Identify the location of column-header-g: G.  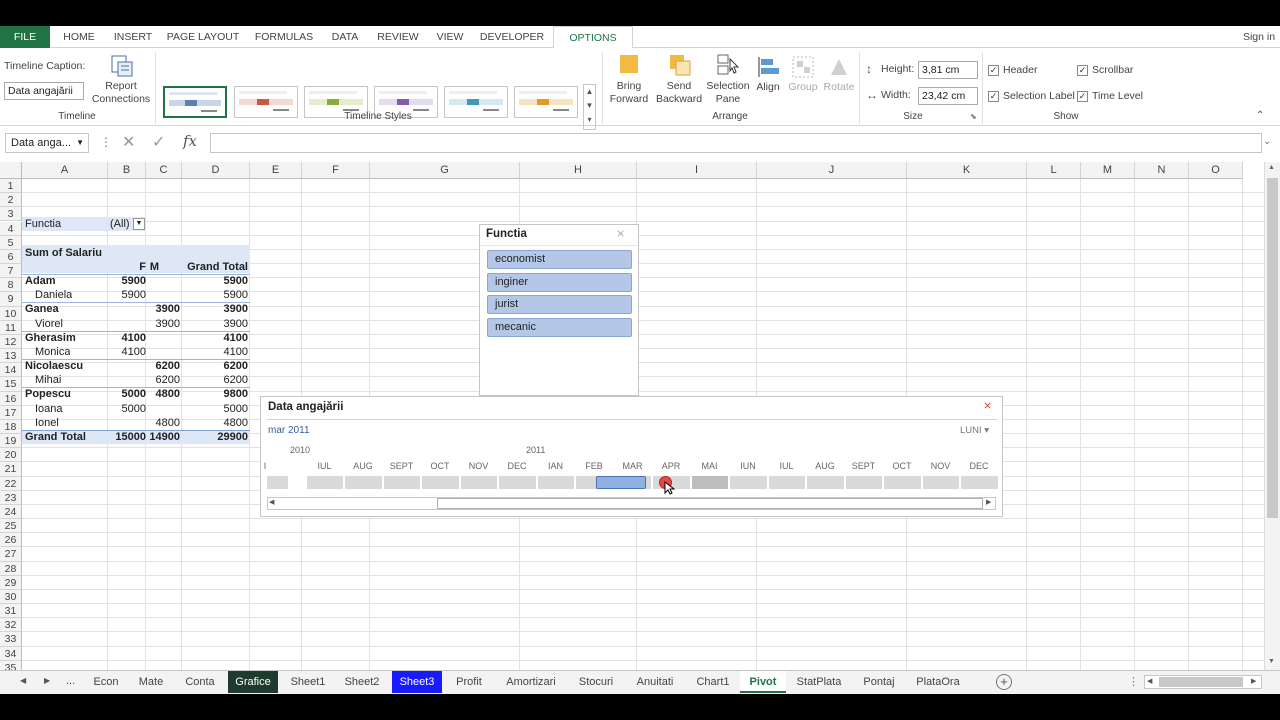
(445, 170).